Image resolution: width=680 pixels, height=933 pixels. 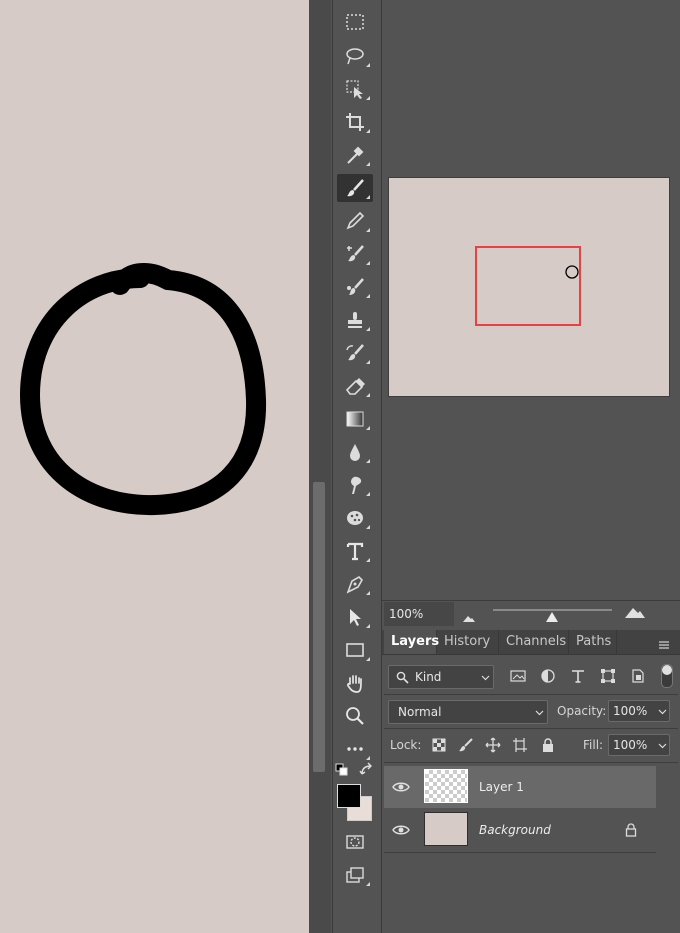 What do you see at coordinates (355, 875) in the screenshot?
I see `screen-mode-button` at bounding box center [355, 875].